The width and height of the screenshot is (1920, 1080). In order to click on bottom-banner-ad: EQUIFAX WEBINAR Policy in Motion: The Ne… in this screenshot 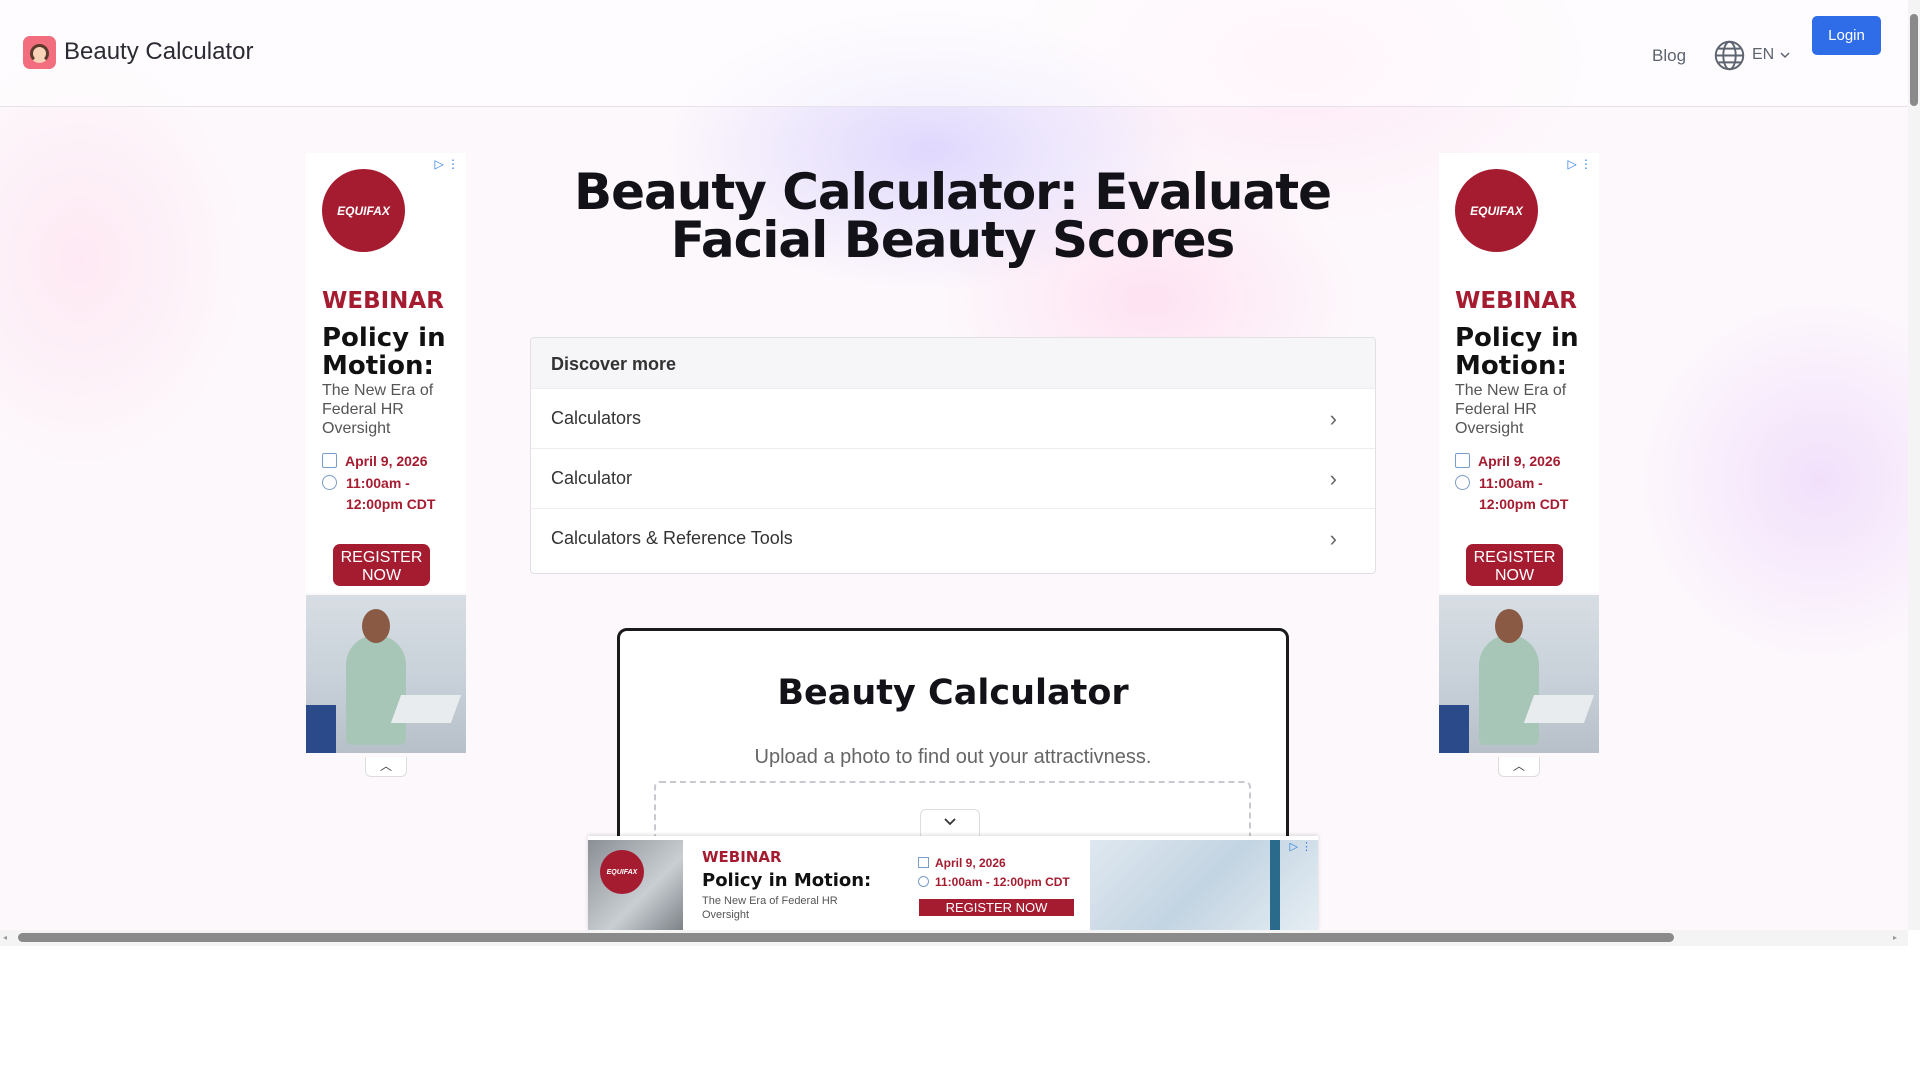, I will do `click(953, 883)`.